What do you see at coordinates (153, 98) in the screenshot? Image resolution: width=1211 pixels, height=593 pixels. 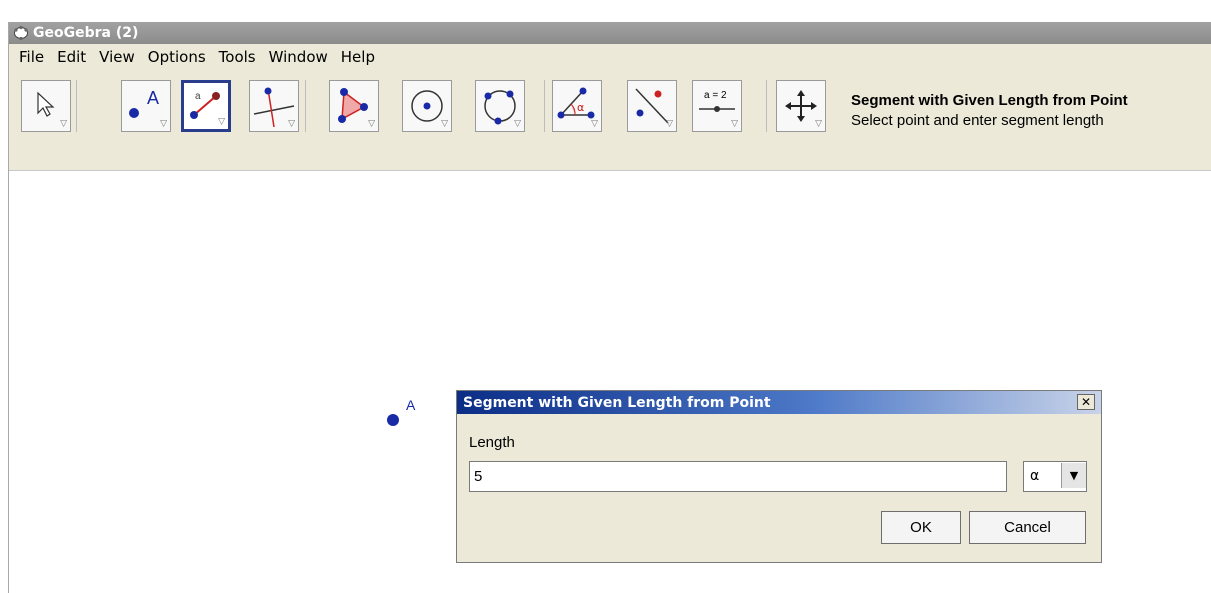 I see `svg-text: A` at bounding box center [153, 98].